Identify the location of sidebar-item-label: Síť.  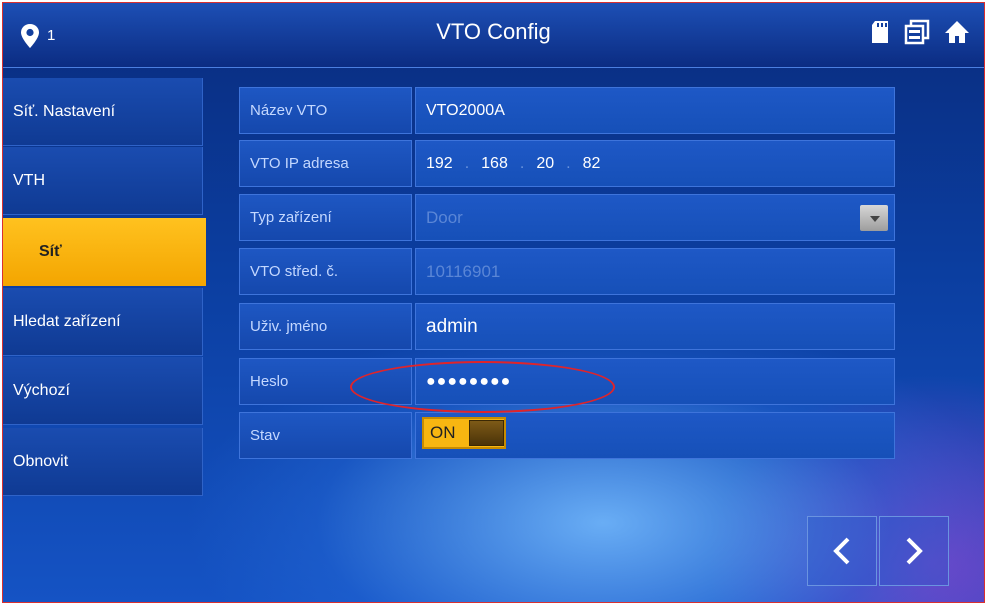
(50, 251).